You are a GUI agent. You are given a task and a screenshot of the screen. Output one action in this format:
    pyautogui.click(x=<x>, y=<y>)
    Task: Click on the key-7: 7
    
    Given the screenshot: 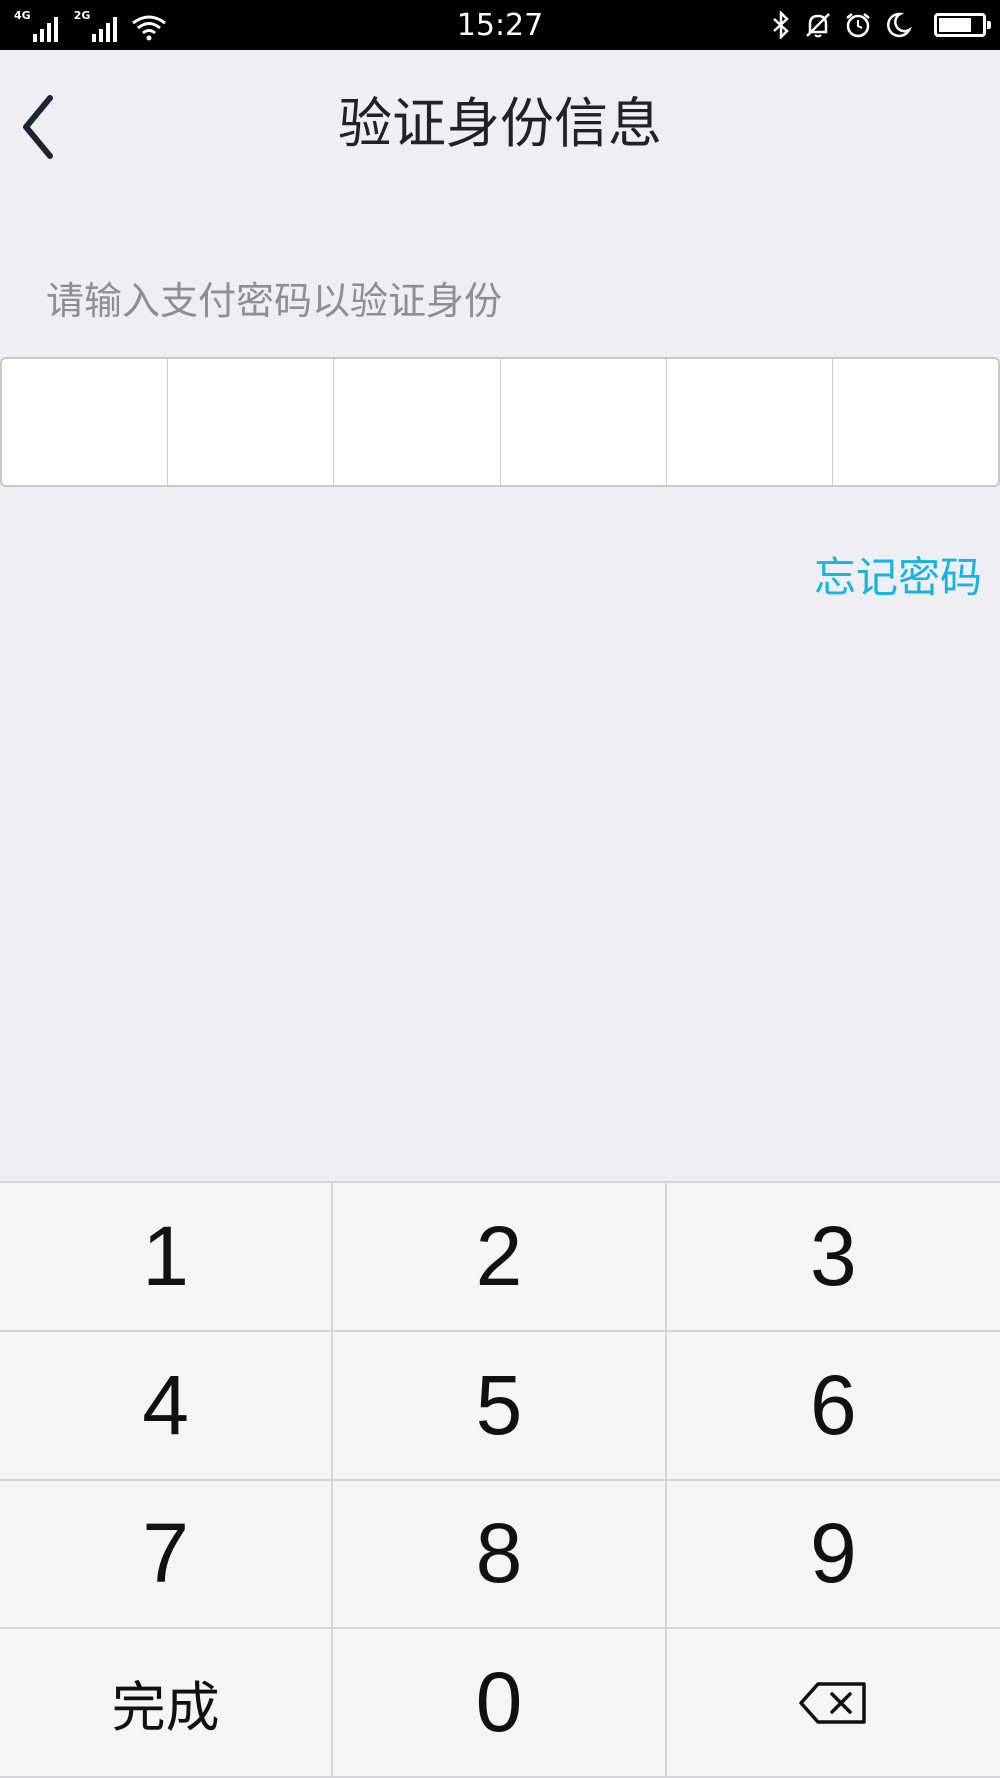 What is the action you would take?
    pyautogui.click(x=167, y=1555)
    